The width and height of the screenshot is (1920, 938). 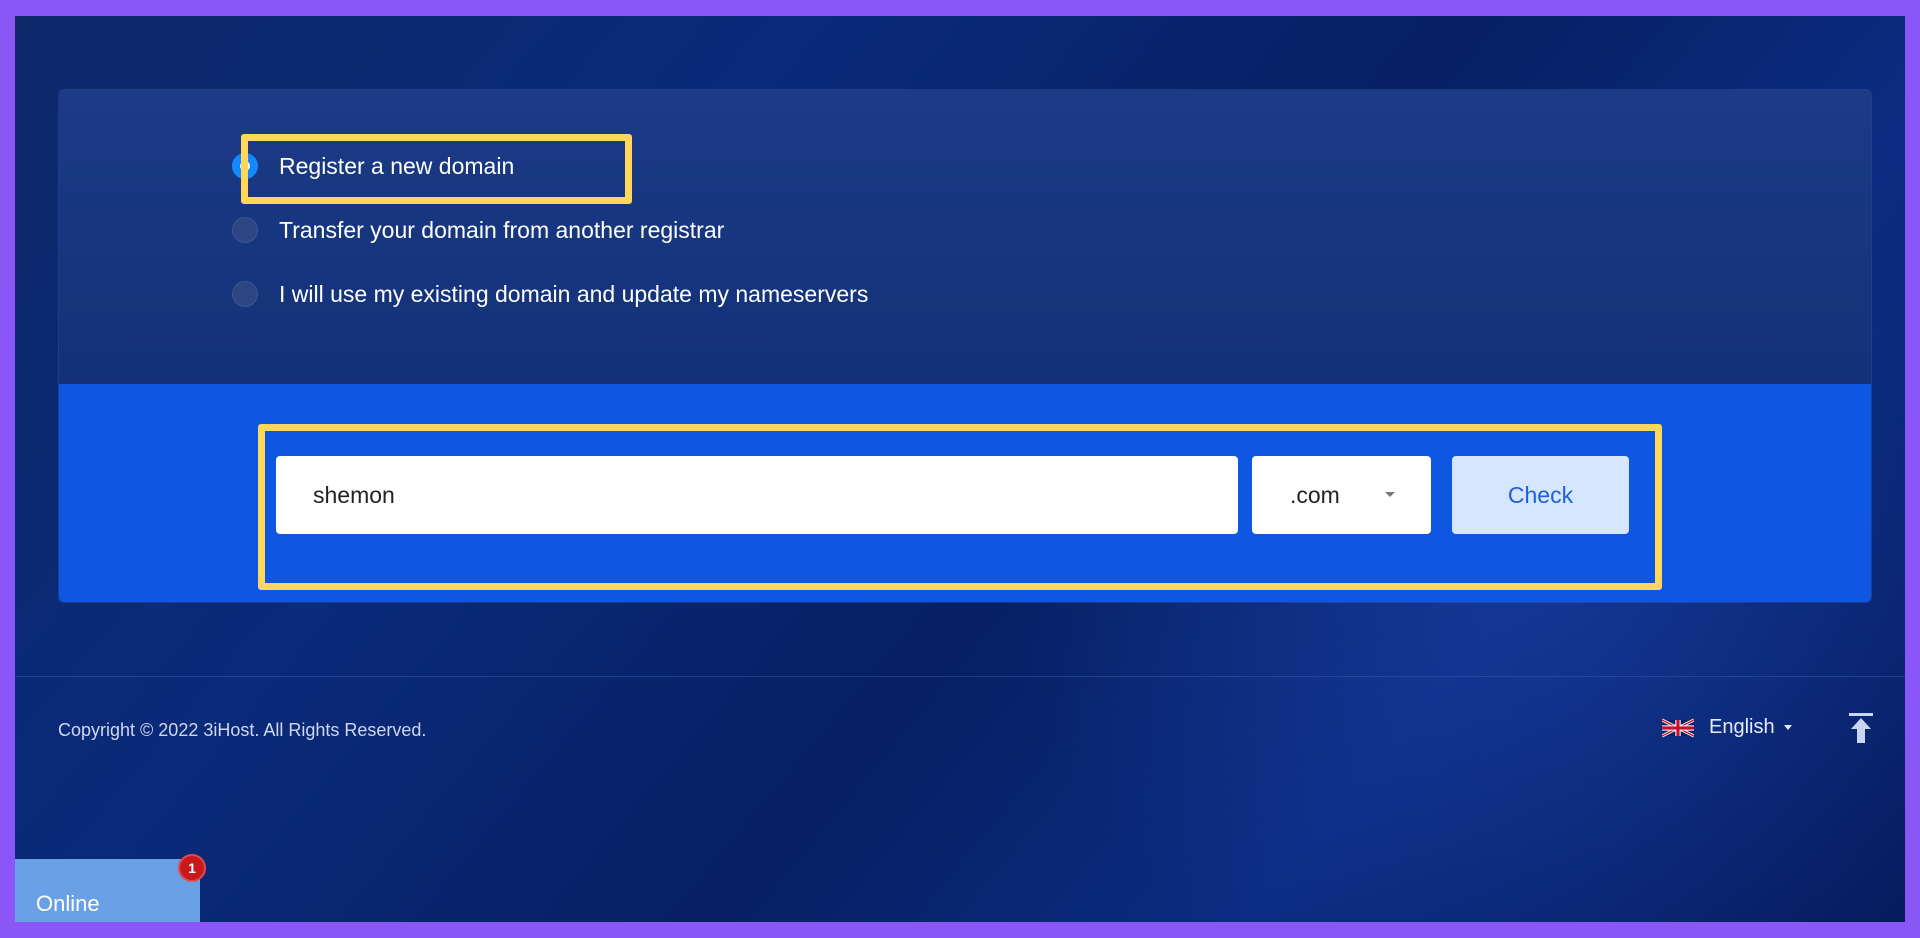 What do you see at coordinates (245, 294) in the screenshot?
I see `radio-existing-domain` at bounding box center [245, 294].